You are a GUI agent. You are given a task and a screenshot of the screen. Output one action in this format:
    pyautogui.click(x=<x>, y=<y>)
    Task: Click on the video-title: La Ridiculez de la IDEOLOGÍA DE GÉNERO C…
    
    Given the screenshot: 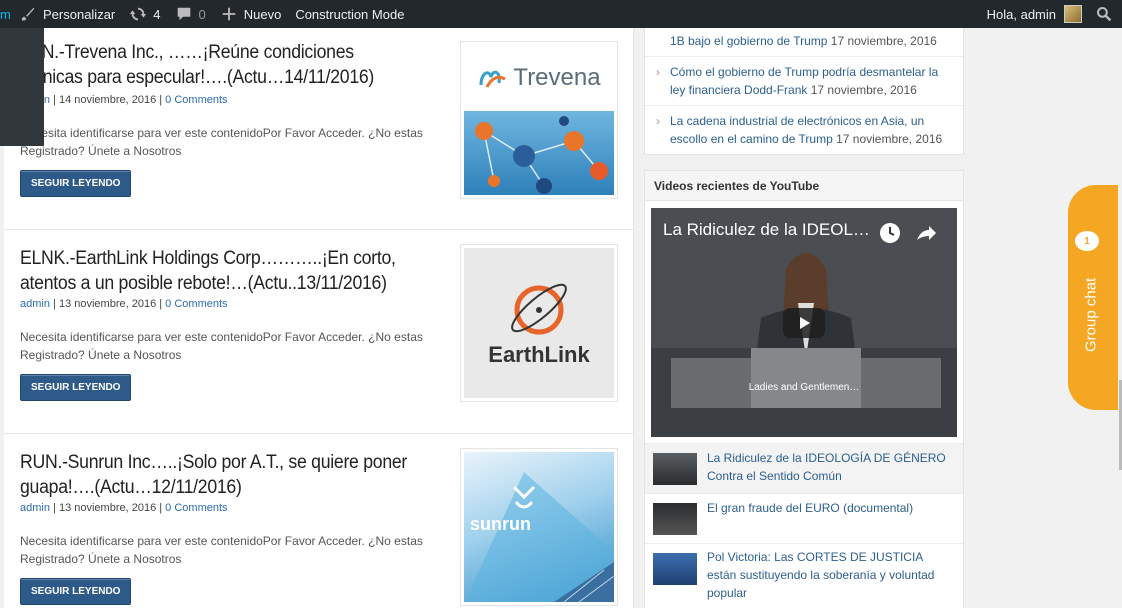 What is the action you would take?
    pyautogui.click(x=826, y=467)
    